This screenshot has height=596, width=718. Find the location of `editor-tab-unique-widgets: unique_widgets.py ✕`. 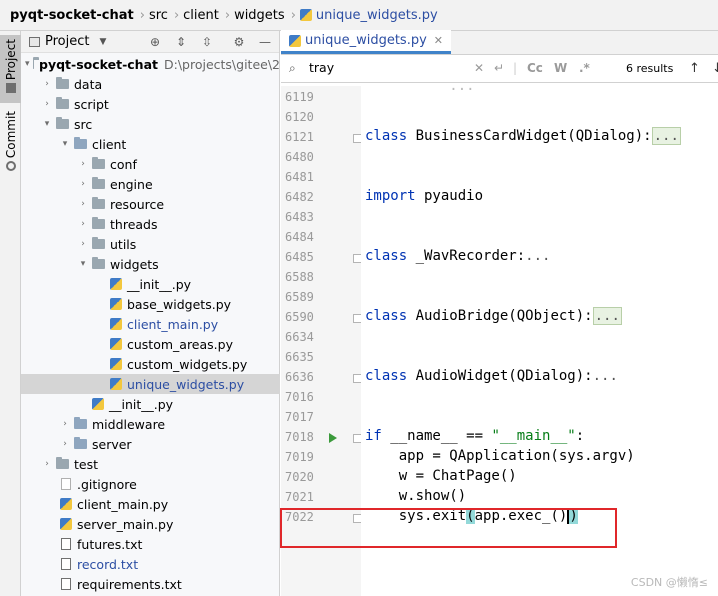

editor-tab-unique-widgets: unique_widgets.py ✕ is located at coordinates (366, 42).